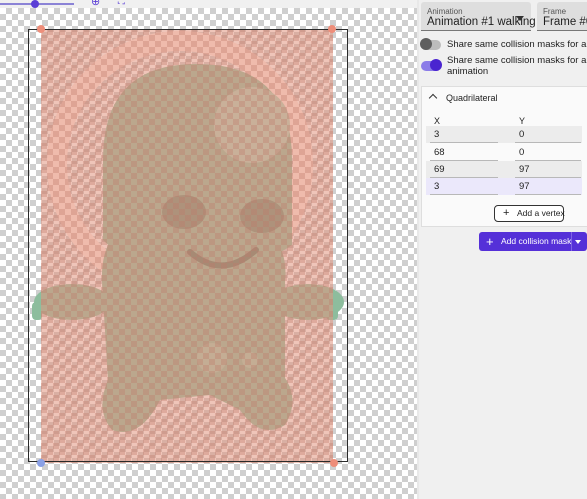 The width and height of the screenshot is (587, 499). Describe the element at coordinates (504, 186) in the screenshot. I see `vertex-row-selected` at that location.